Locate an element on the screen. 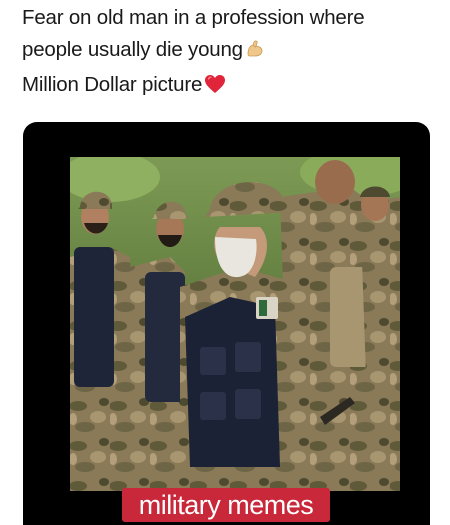 The image size is (450, 525). caption-line-2: people usually die young is located at coordinates (232, 51).